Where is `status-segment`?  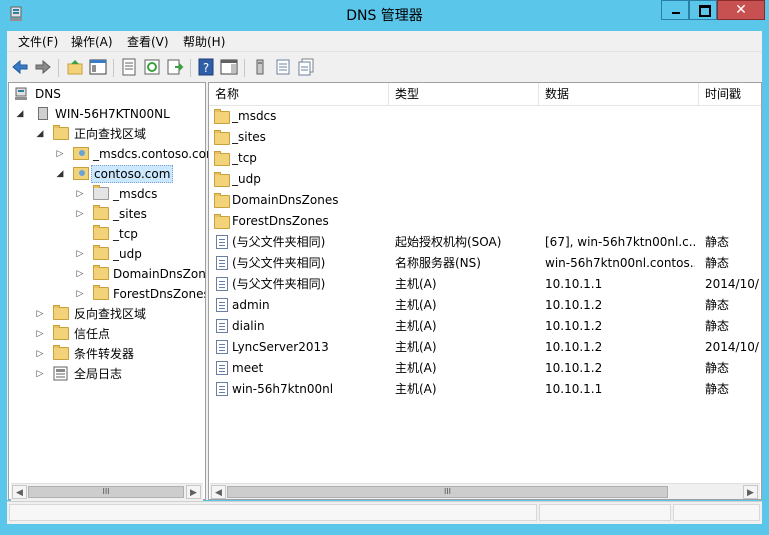
status-segment is located at coordinates (605, 512).